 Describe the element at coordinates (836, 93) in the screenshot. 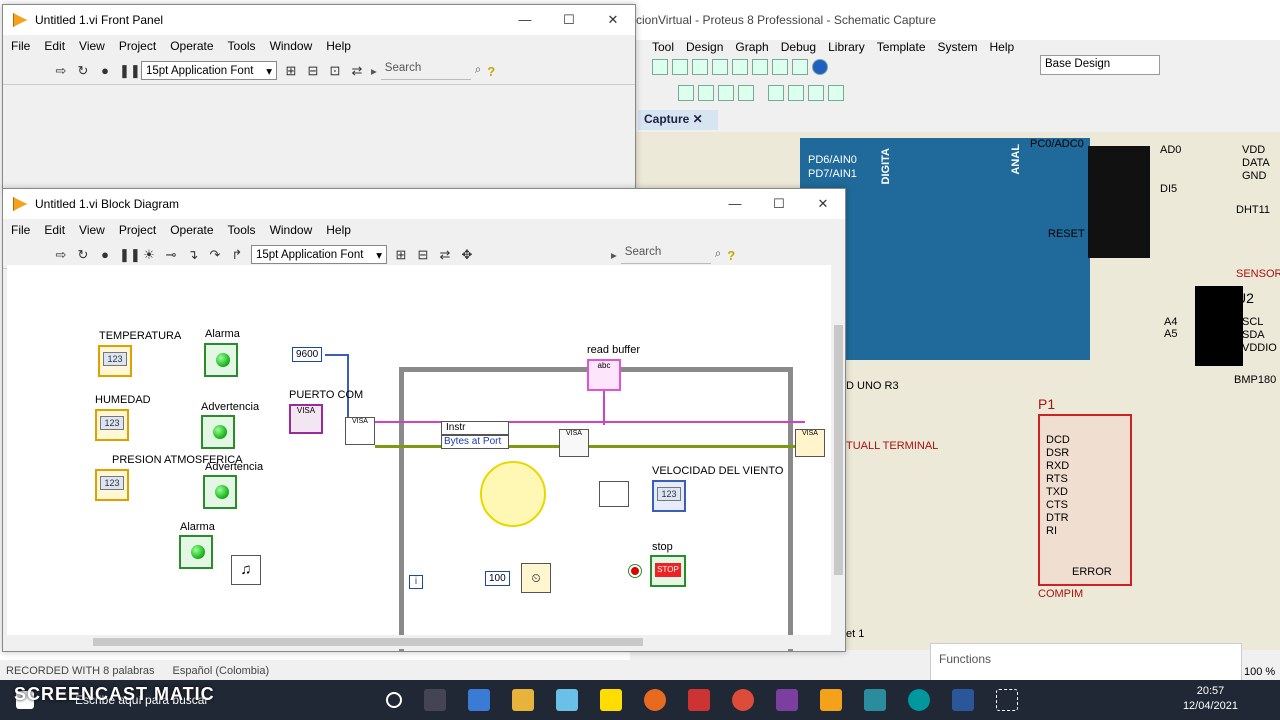

I see `pick-icon` at that location.